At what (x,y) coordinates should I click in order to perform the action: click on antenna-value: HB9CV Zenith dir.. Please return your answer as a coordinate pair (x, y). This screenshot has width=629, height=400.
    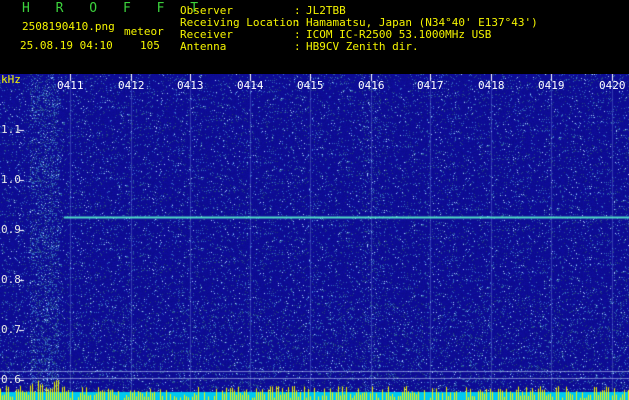
    Looking at the image, I should click on (362, 46).